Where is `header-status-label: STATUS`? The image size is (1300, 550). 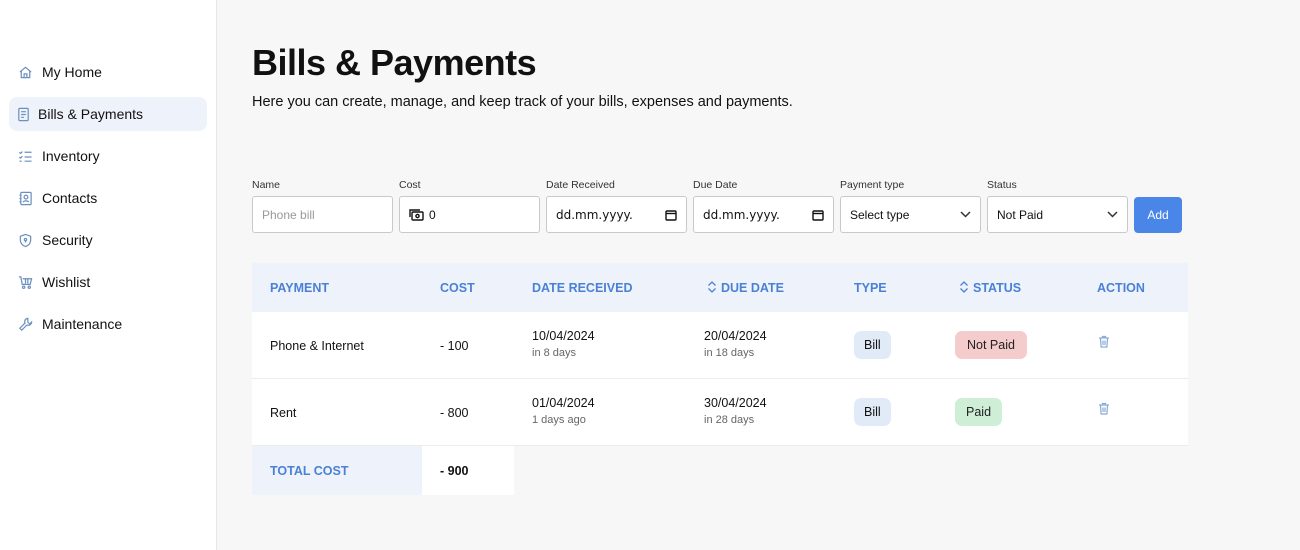 header-status-label: STATUS is located at coordinates (997, 288).